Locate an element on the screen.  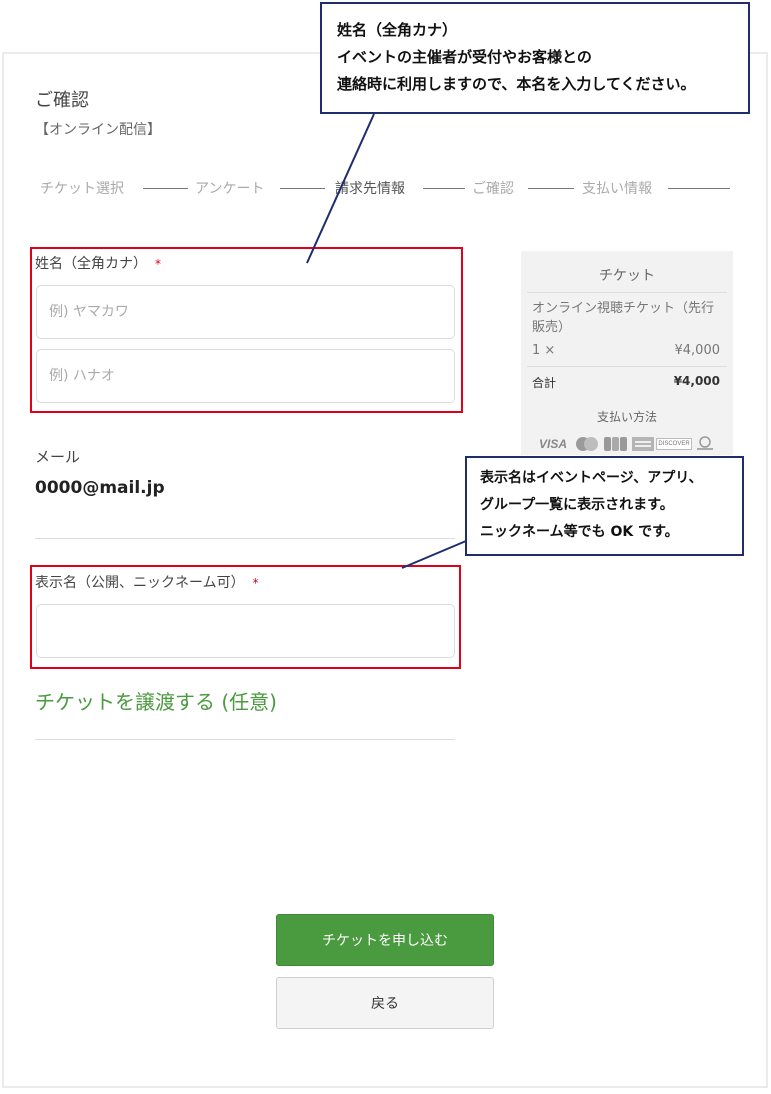
callout-line: 表示名はイベントページ、アプリ、 is located at coordinates (591, 478).